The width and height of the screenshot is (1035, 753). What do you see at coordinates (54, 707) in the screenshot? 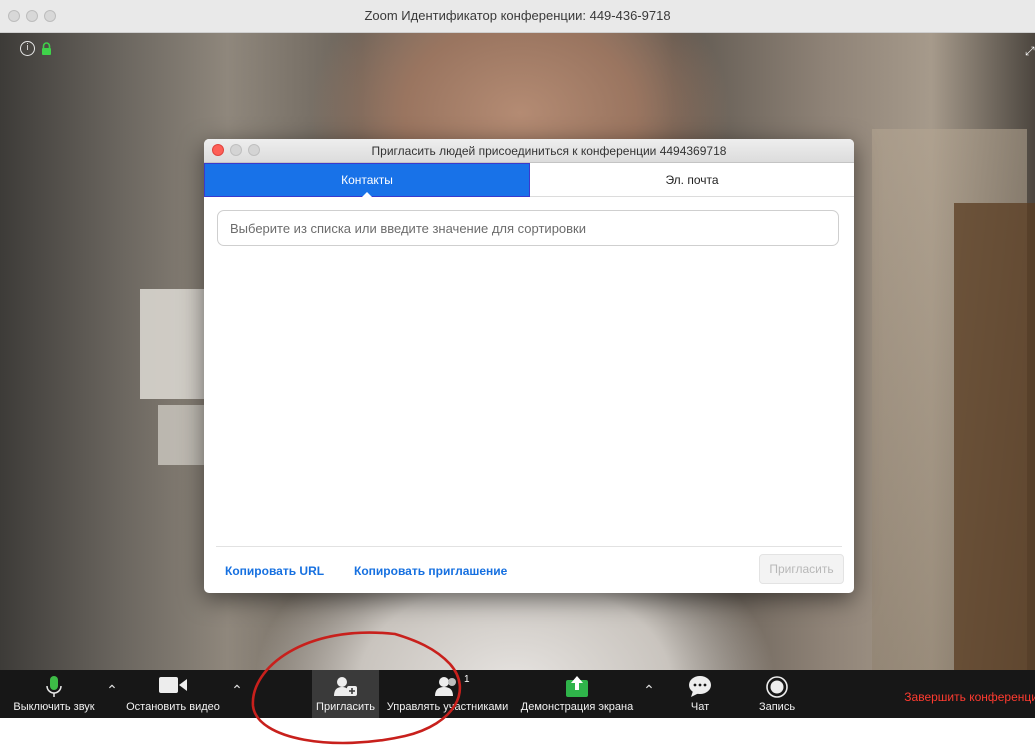
I see `mute-label: Выключить звук` at bounding box center [54, 707].